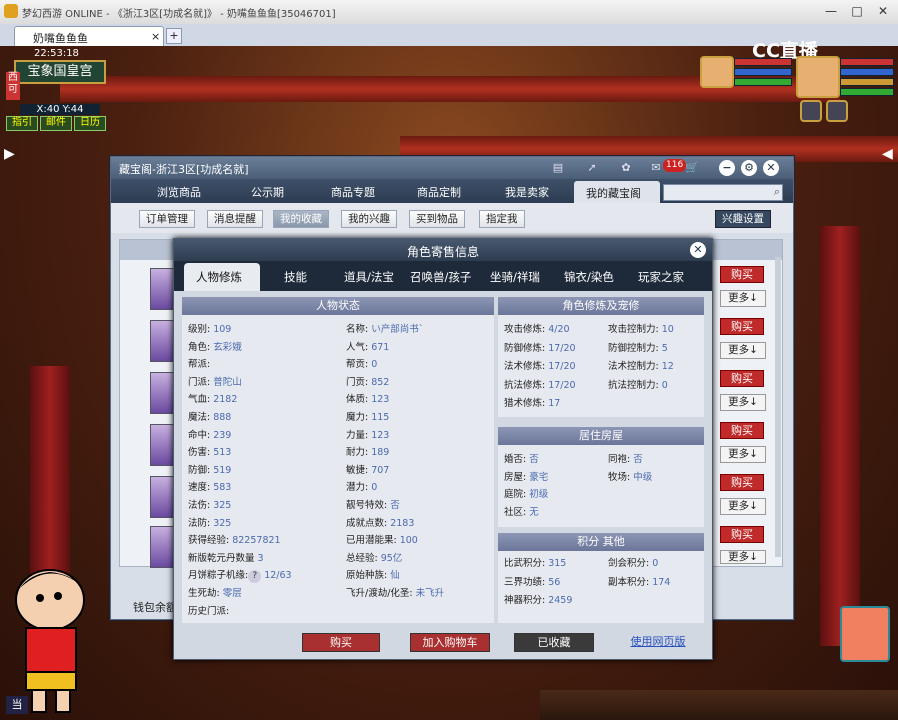 The width and height of the screenshot is (898, 720). Describe the element at coordinates (840, 436) in the screenshot. I see `red-pillar` at that location.